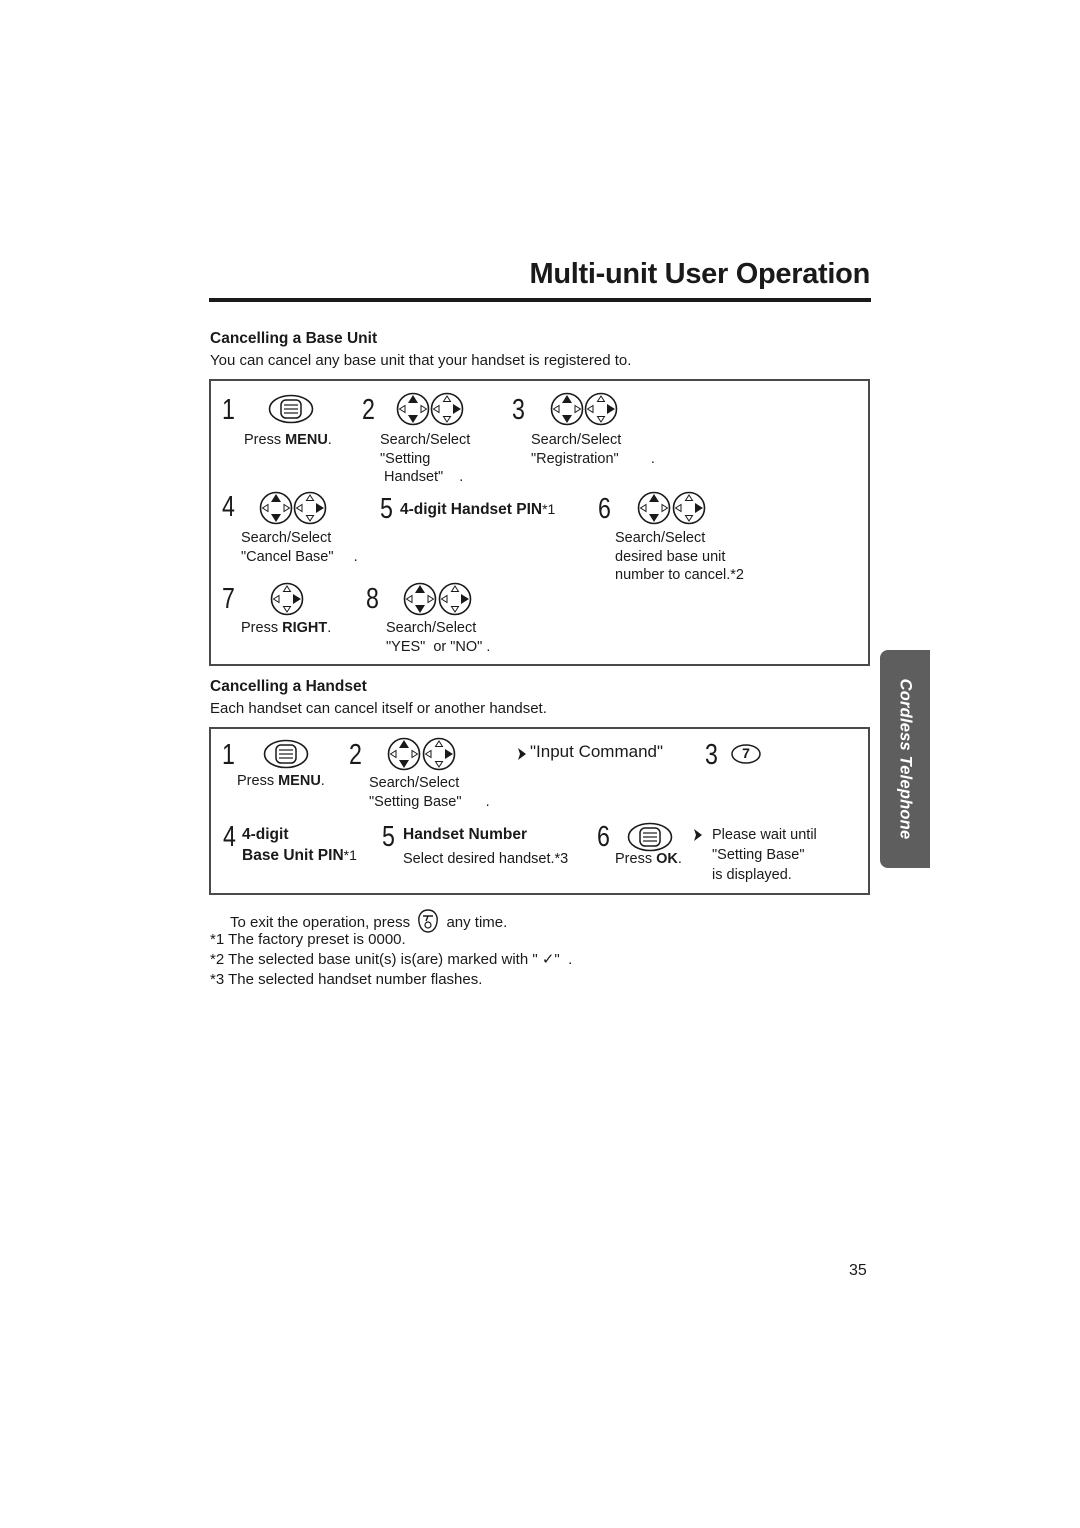 Image resolution: width=1080 pixels, height=1528 pixels. Describe the element at coordinates (372, 599) in the screenshot. I see `step-number: 8` at that location.